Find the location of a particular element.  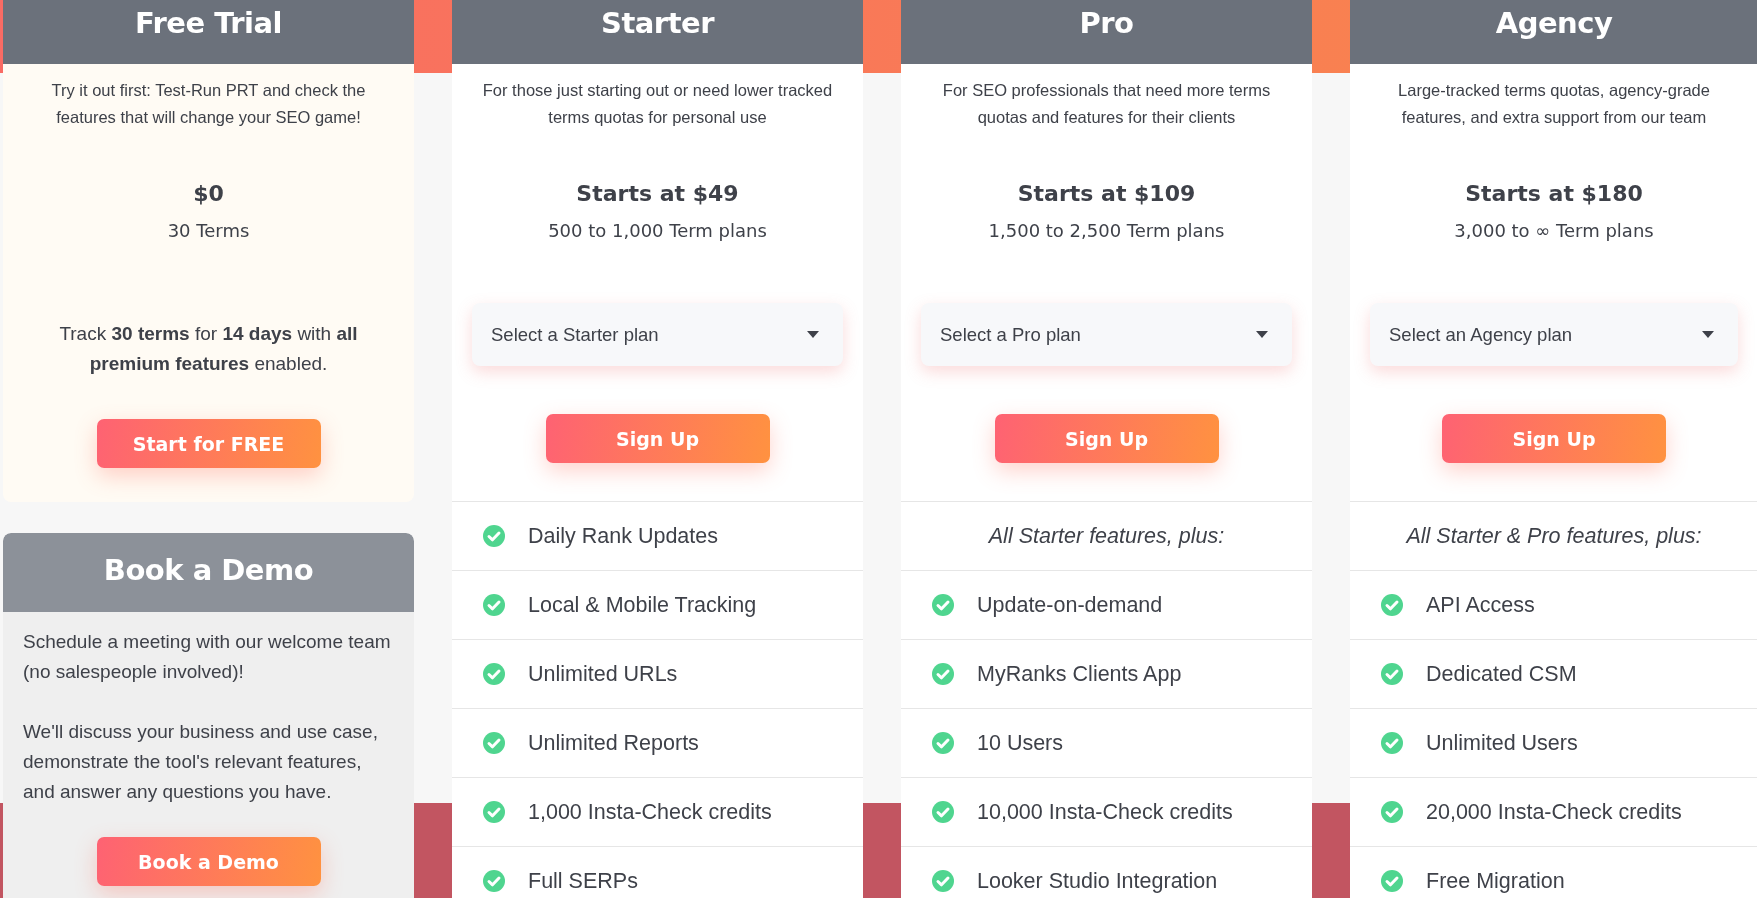

feature-text: Free Migration is located at coordinates (1495, 881).